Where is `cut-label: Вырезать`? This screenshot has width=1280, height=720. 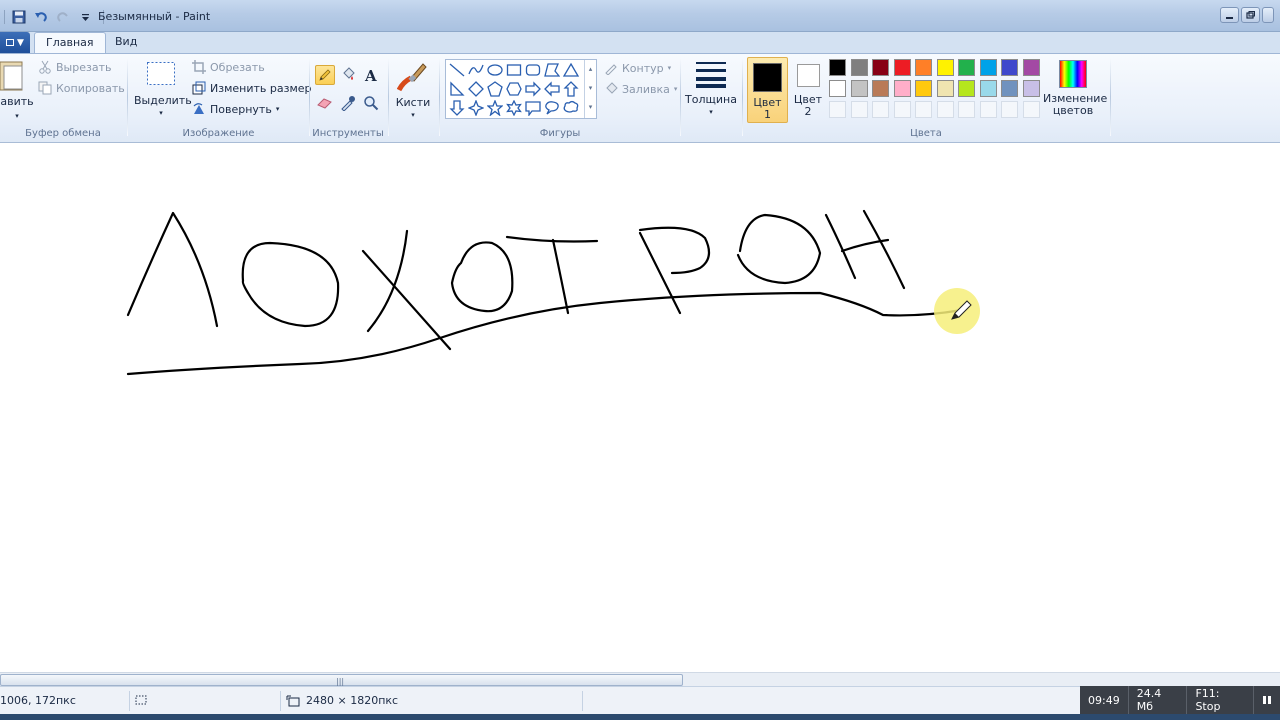 cut-label: Вырезать is located at coordinates (84, 67).